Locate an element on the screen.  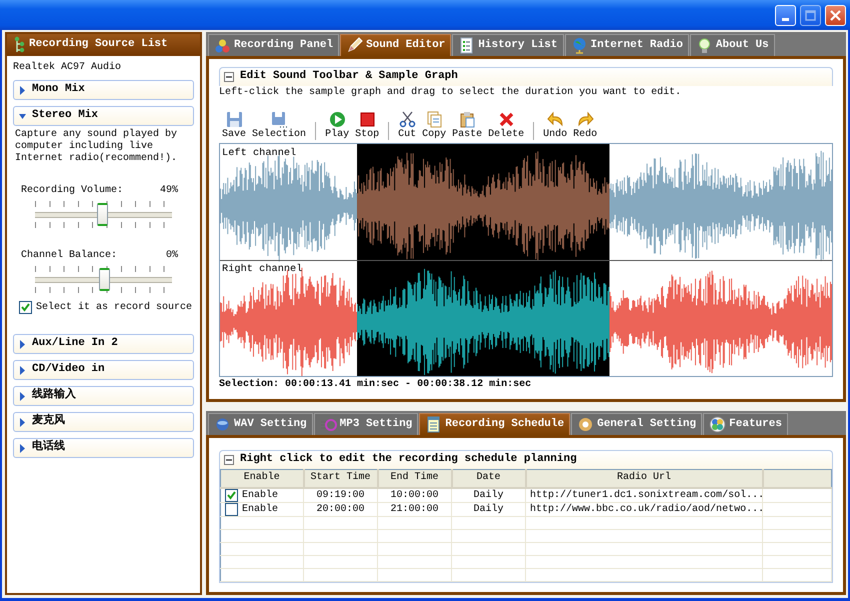
table-cell: 10:00:00 is located at coordinates (415, 495).